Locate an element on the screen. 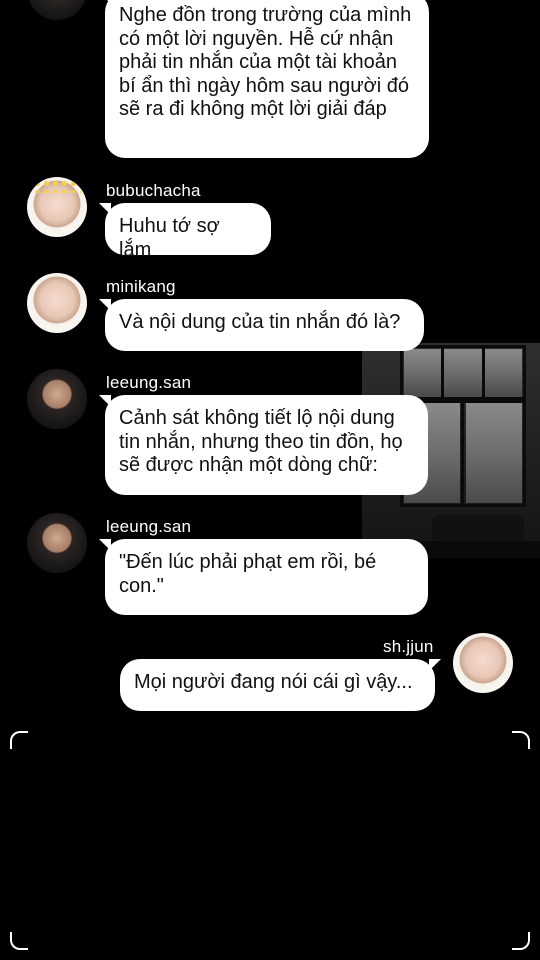 The image size is (540, 960). message-text: Và nội dung của tin nhắn đó là? is located at coordinates (260, 322).